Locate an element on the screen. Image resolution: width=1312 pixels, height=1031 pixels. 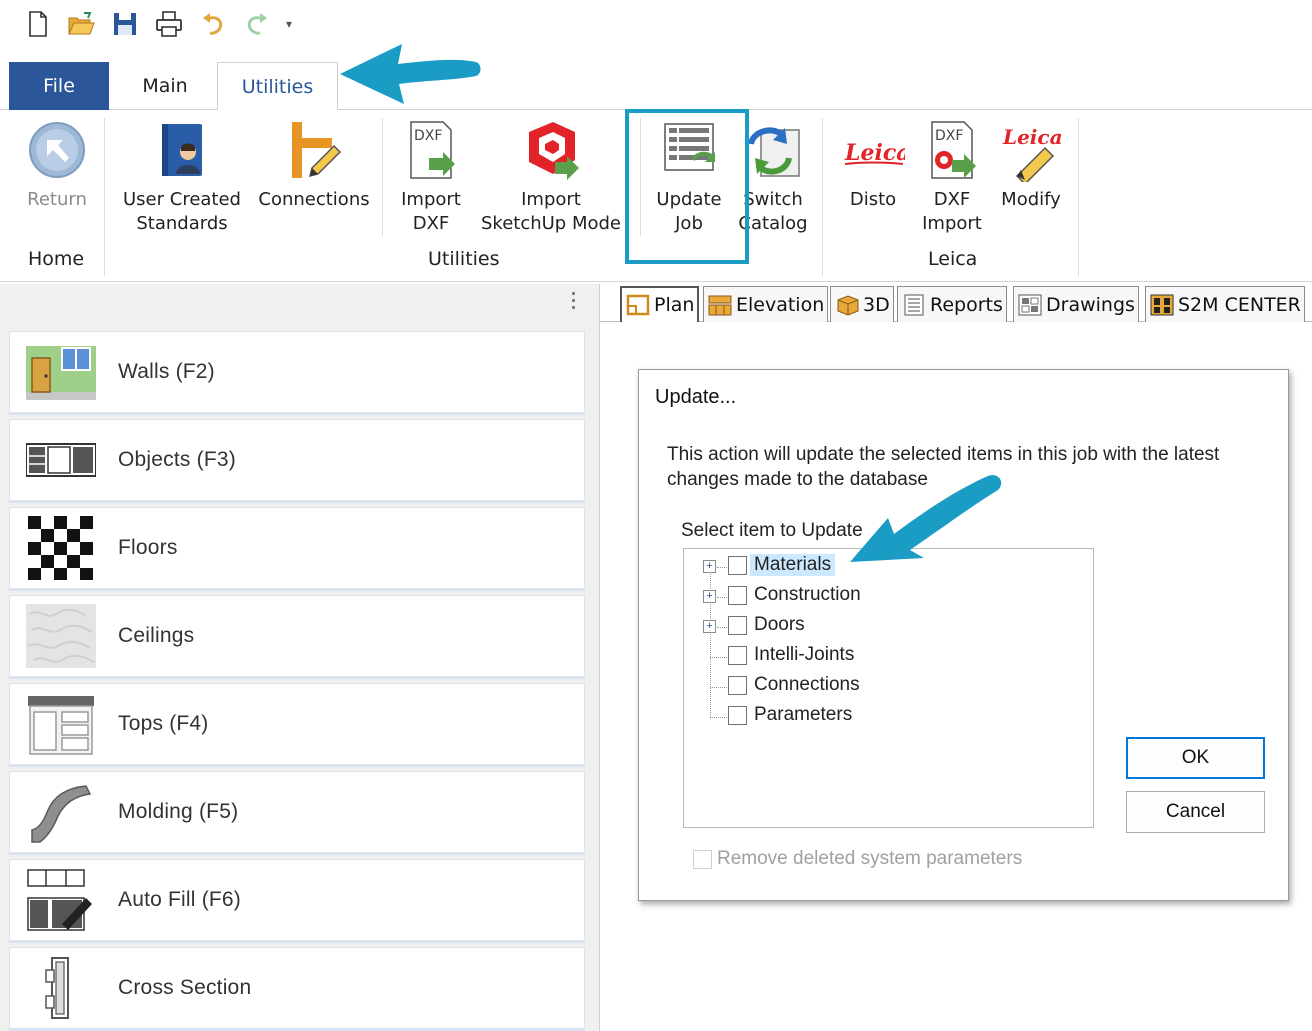
leica-modify-icon: Leica is located at coordinates (1031, 152).